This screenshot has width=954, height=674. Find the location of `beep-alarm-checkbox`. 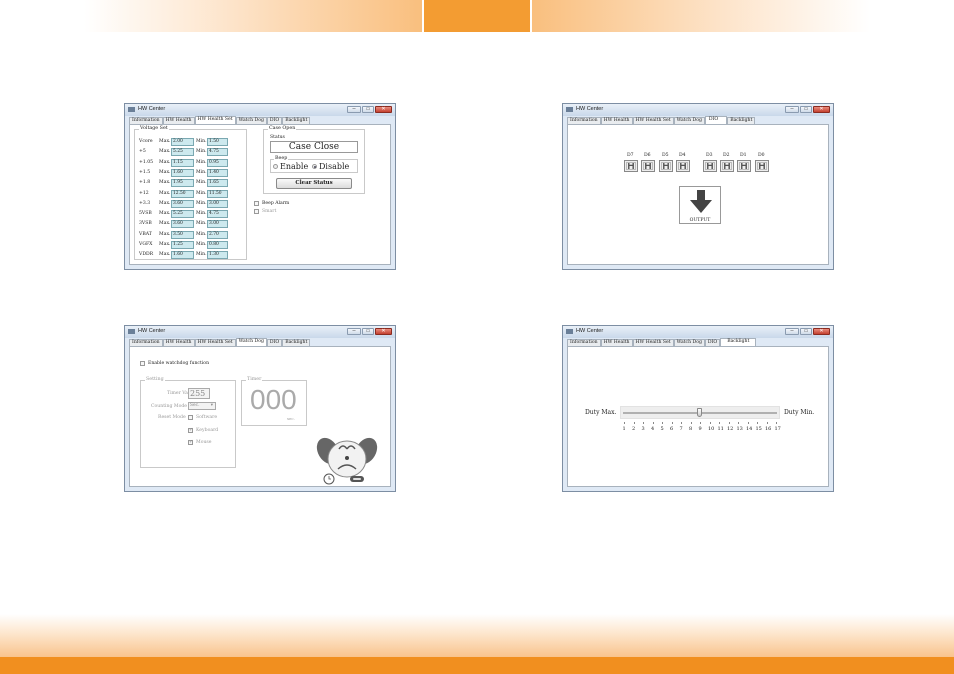

beep-alarm-checkbox is located at coordinates (256, 203).